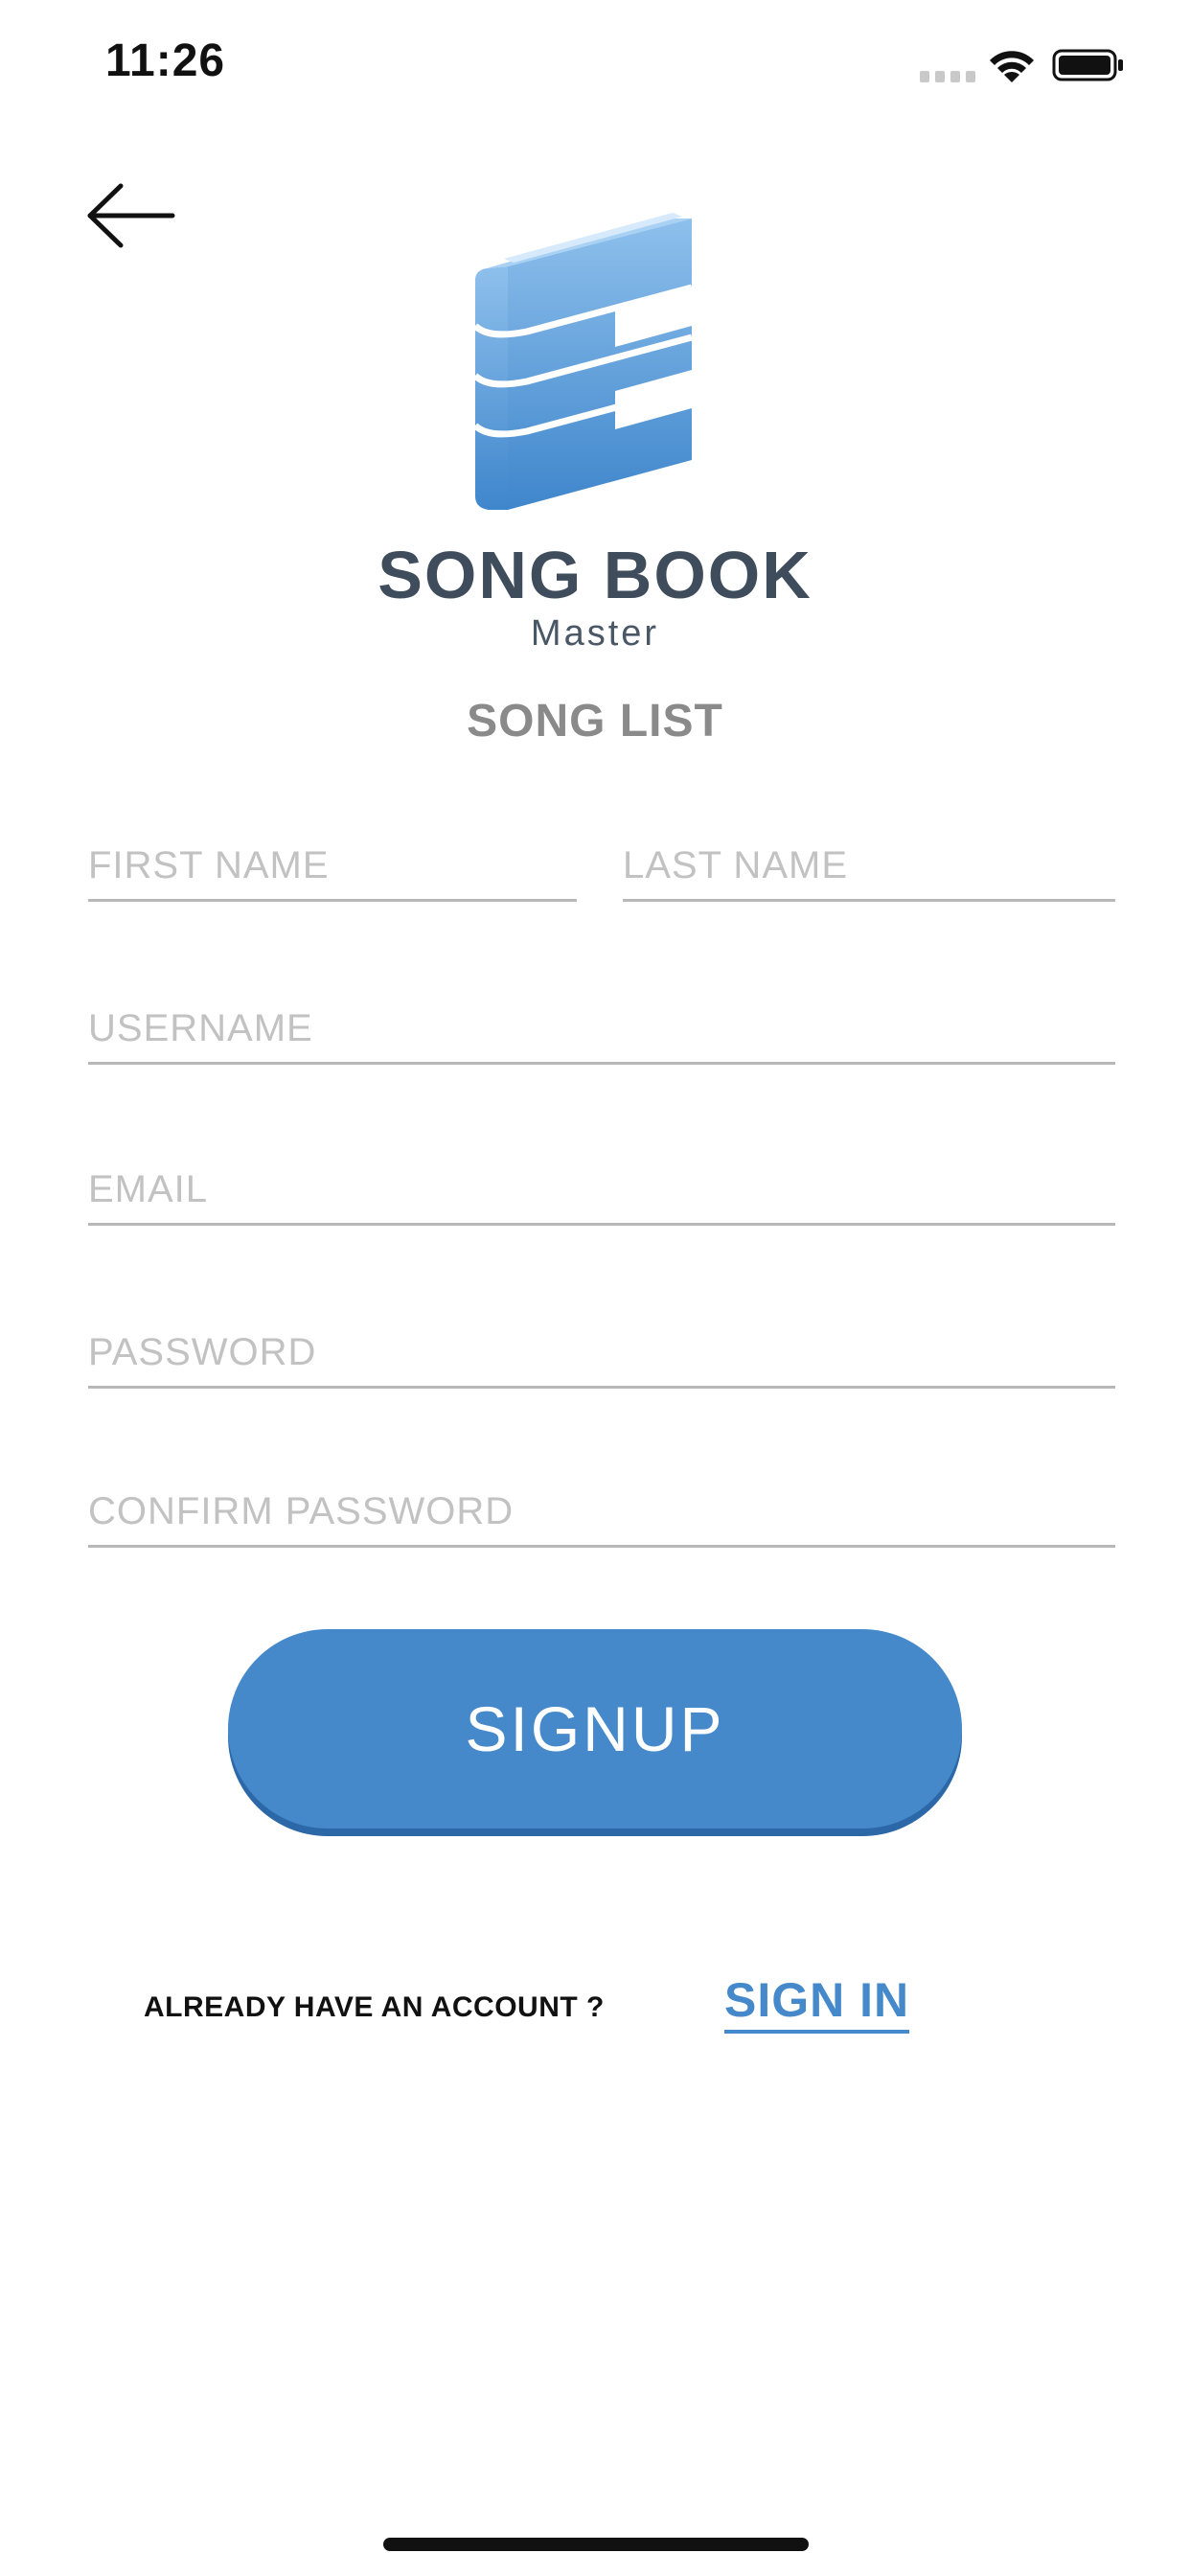 This screenshot has width=1190, height=2576. Describe the element at coordinates (166, 60) in the screenshot. I see `status-time: 11:26` at that location.